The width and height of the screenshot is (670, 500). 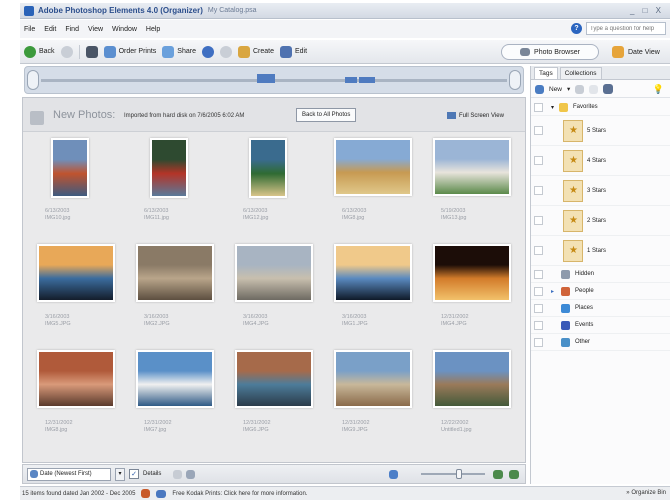 I want to click on slideshow-icon, so click(x=91, y=51).